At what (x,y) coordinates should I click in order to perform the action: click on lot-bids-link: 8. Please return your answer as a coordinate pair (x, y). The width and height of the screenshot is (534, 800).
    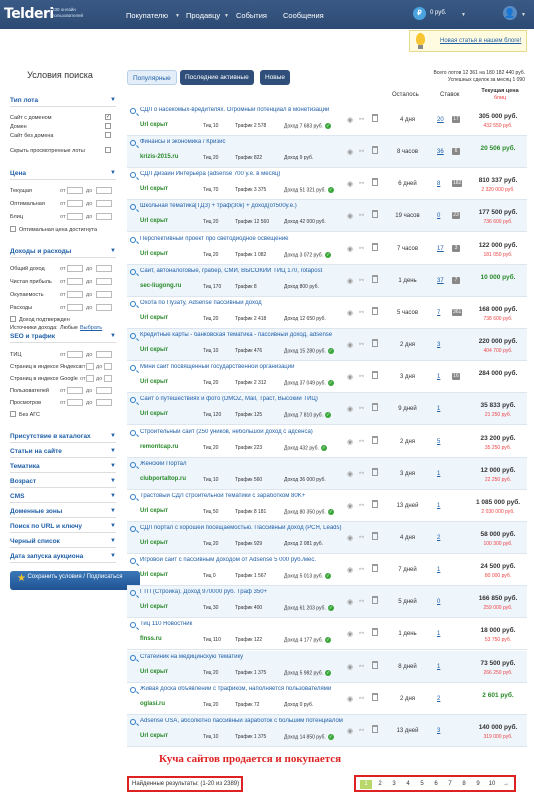
    Looking at the image, I should click on (438, 184).